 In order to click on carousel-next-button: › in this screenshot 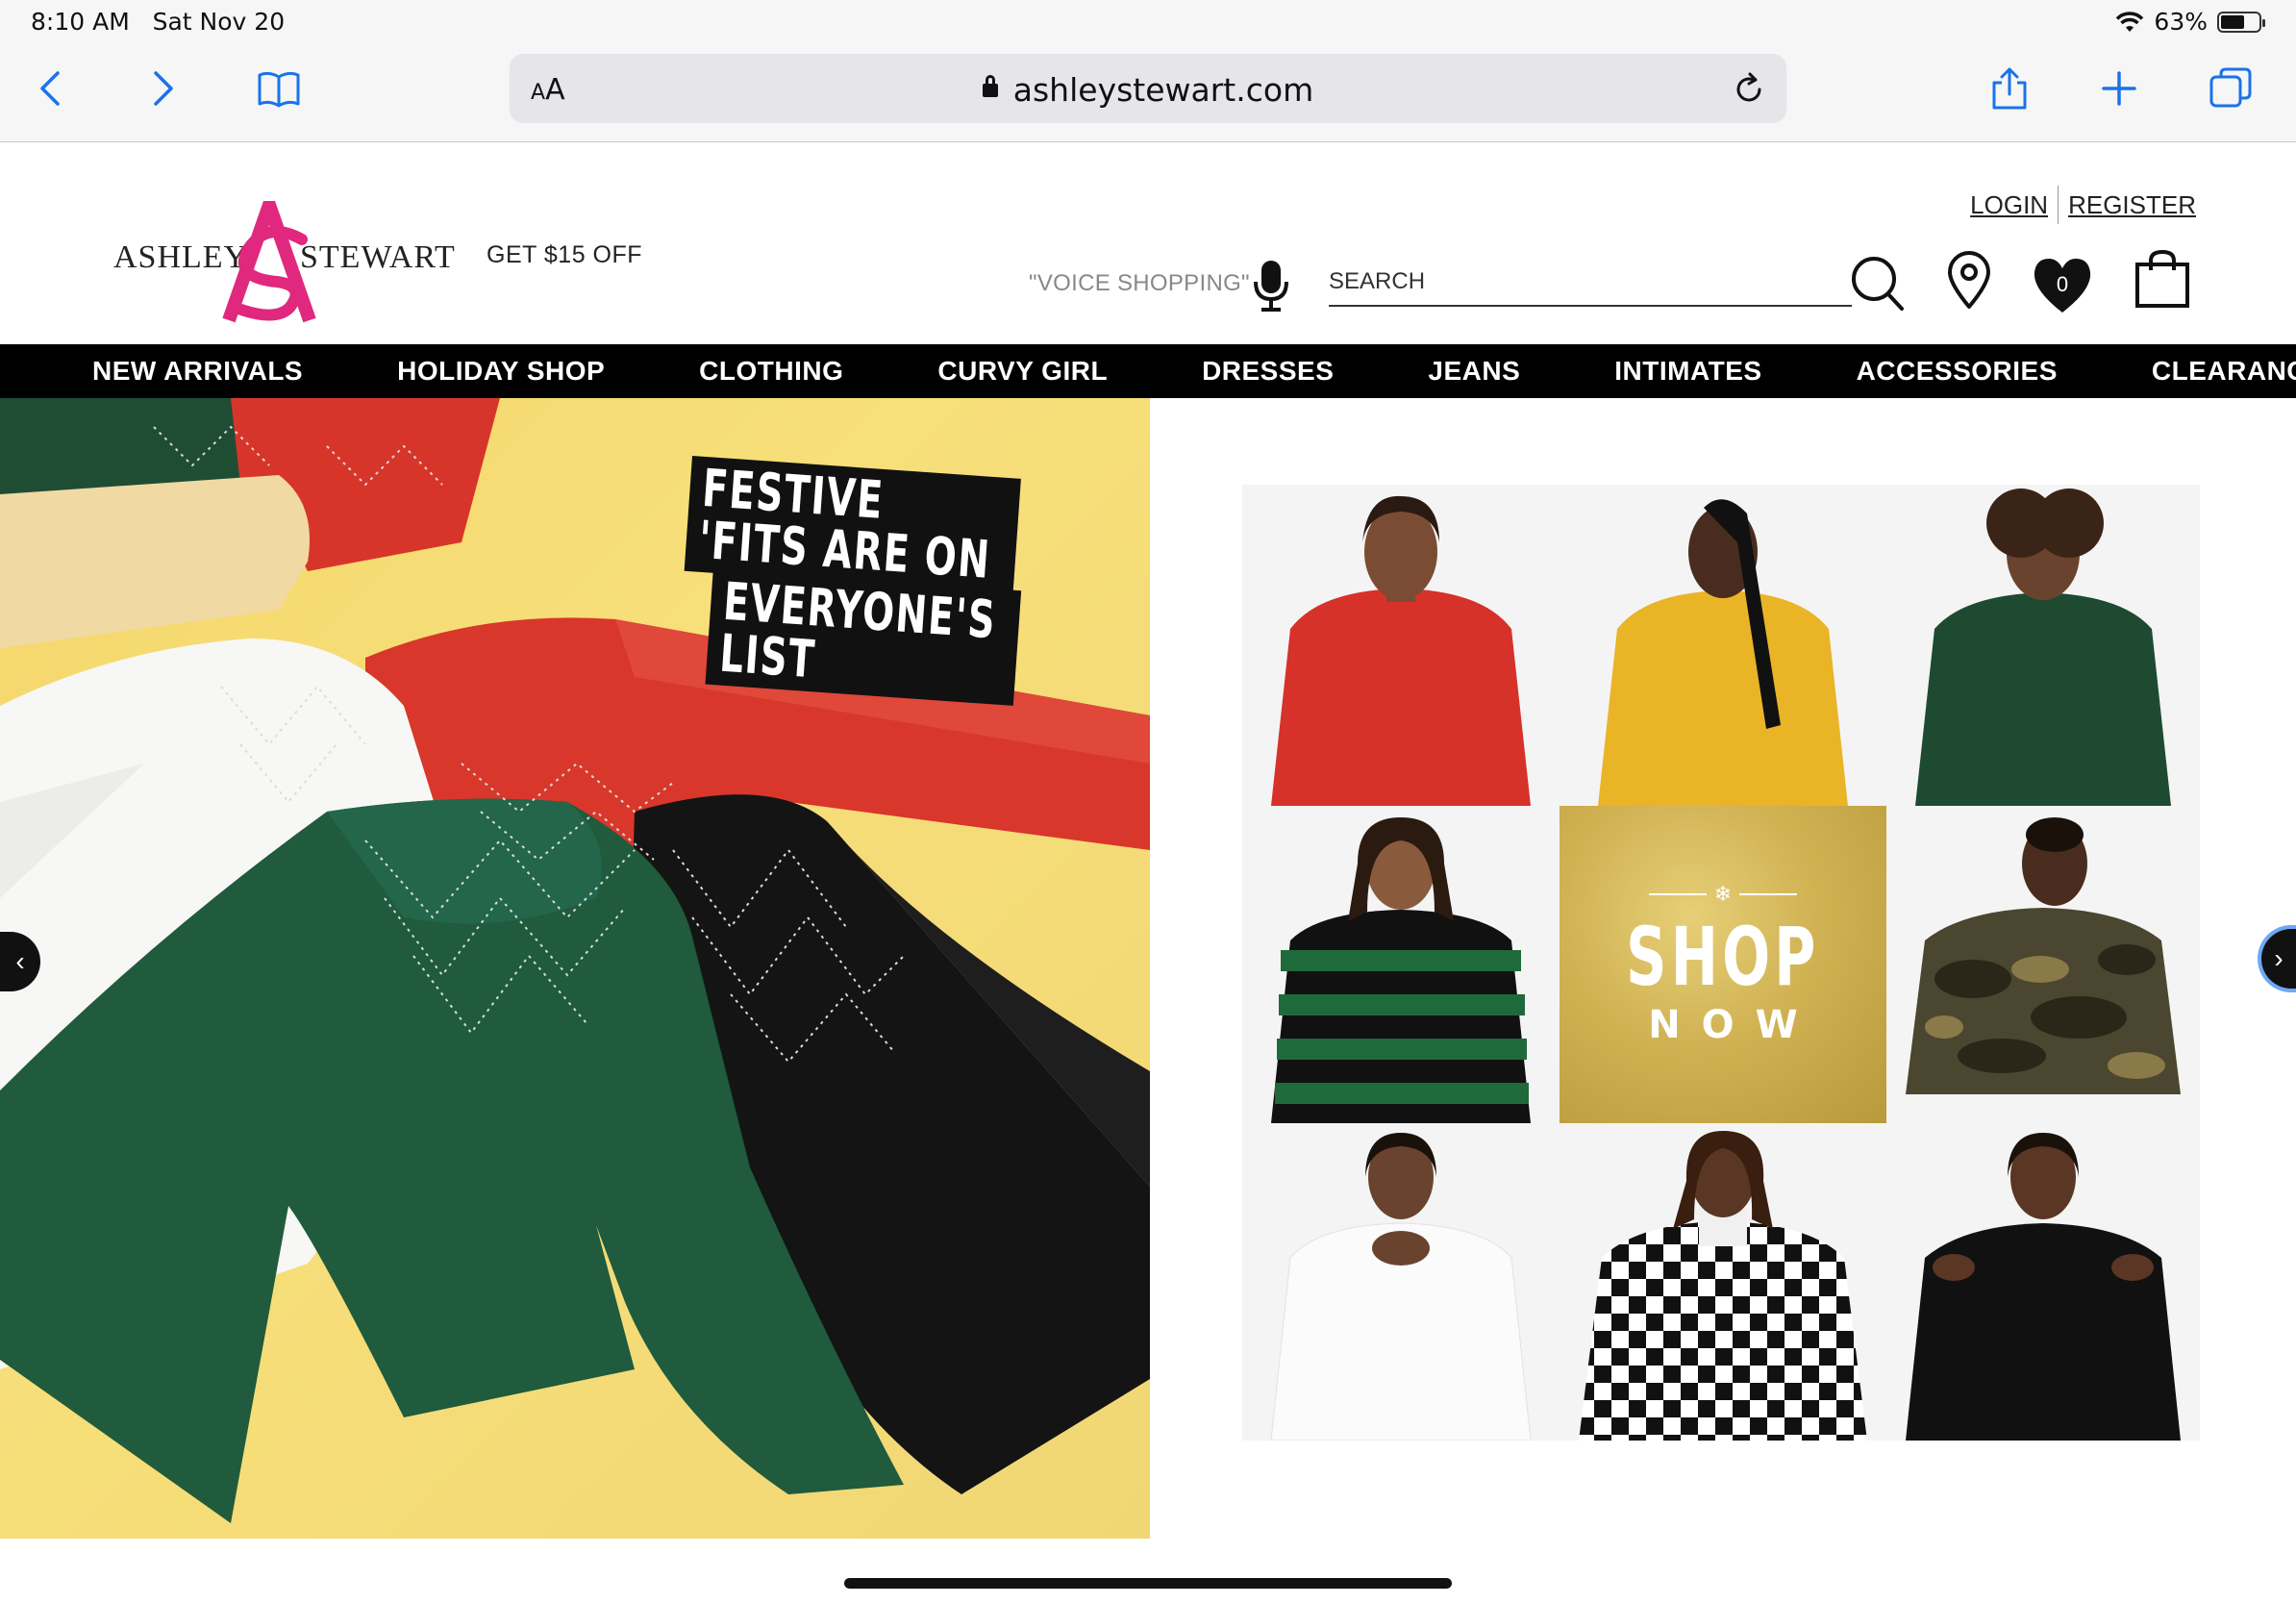, I will do `click(2278, 959)`.